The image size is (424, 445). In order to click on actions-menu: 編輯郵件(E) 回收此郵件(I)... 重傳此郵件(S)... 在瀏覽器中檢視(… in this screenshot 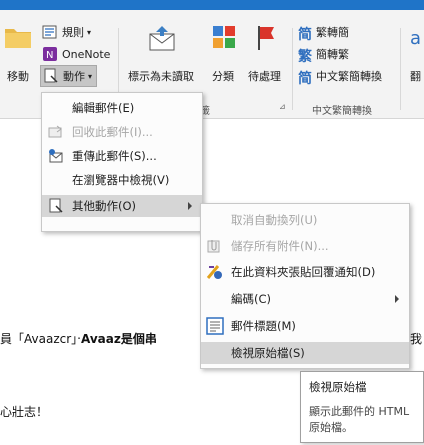, I will do `click(122, 162)`.